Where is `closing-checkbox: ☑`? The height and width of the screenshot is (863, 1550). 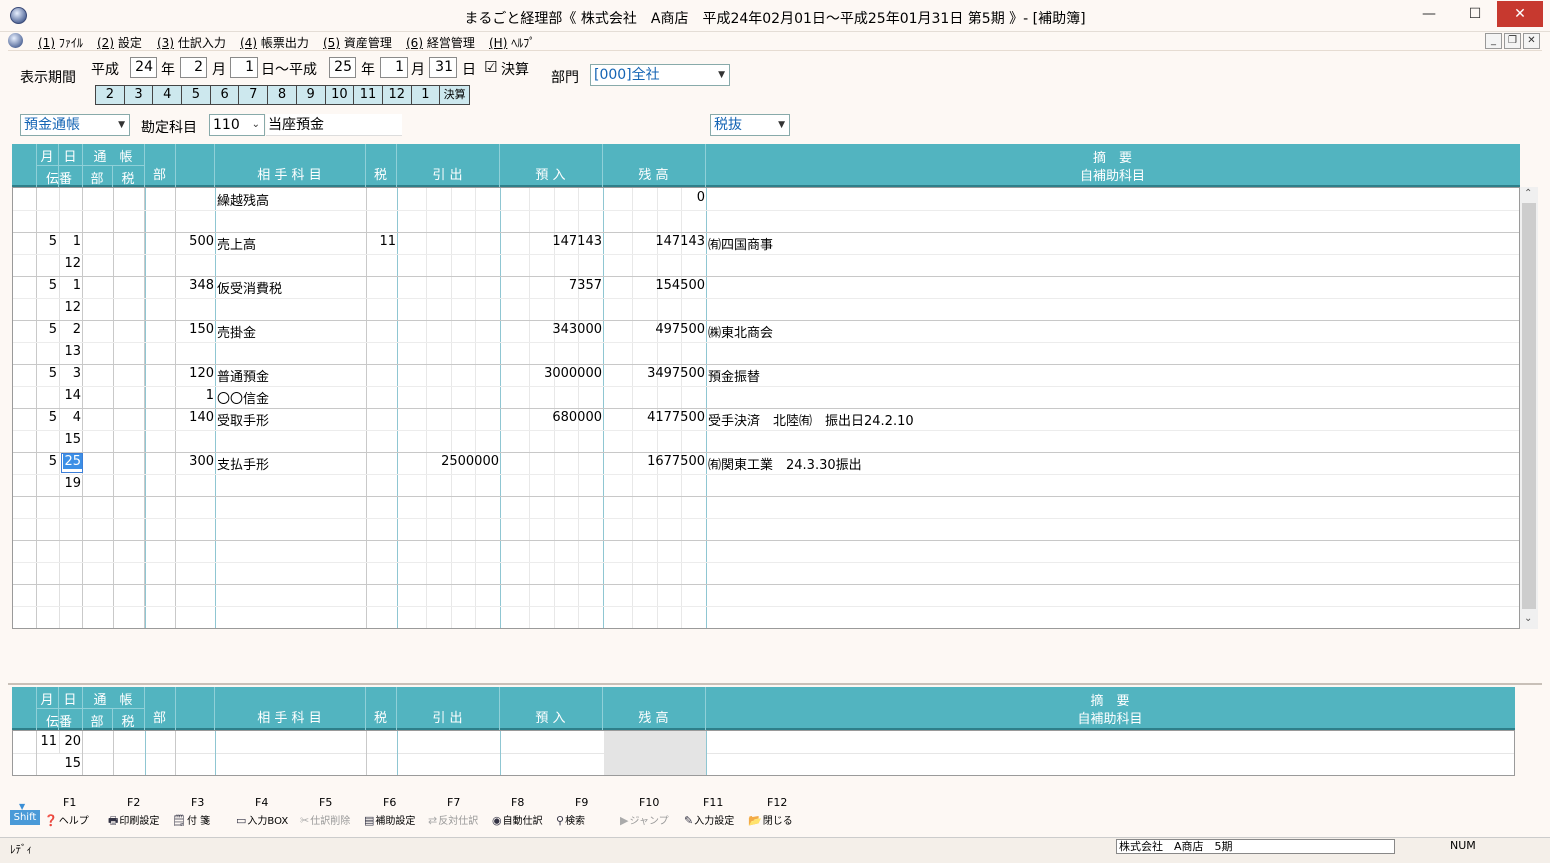 closing-checkbox: ☑ is located at coordinates (490, 67).